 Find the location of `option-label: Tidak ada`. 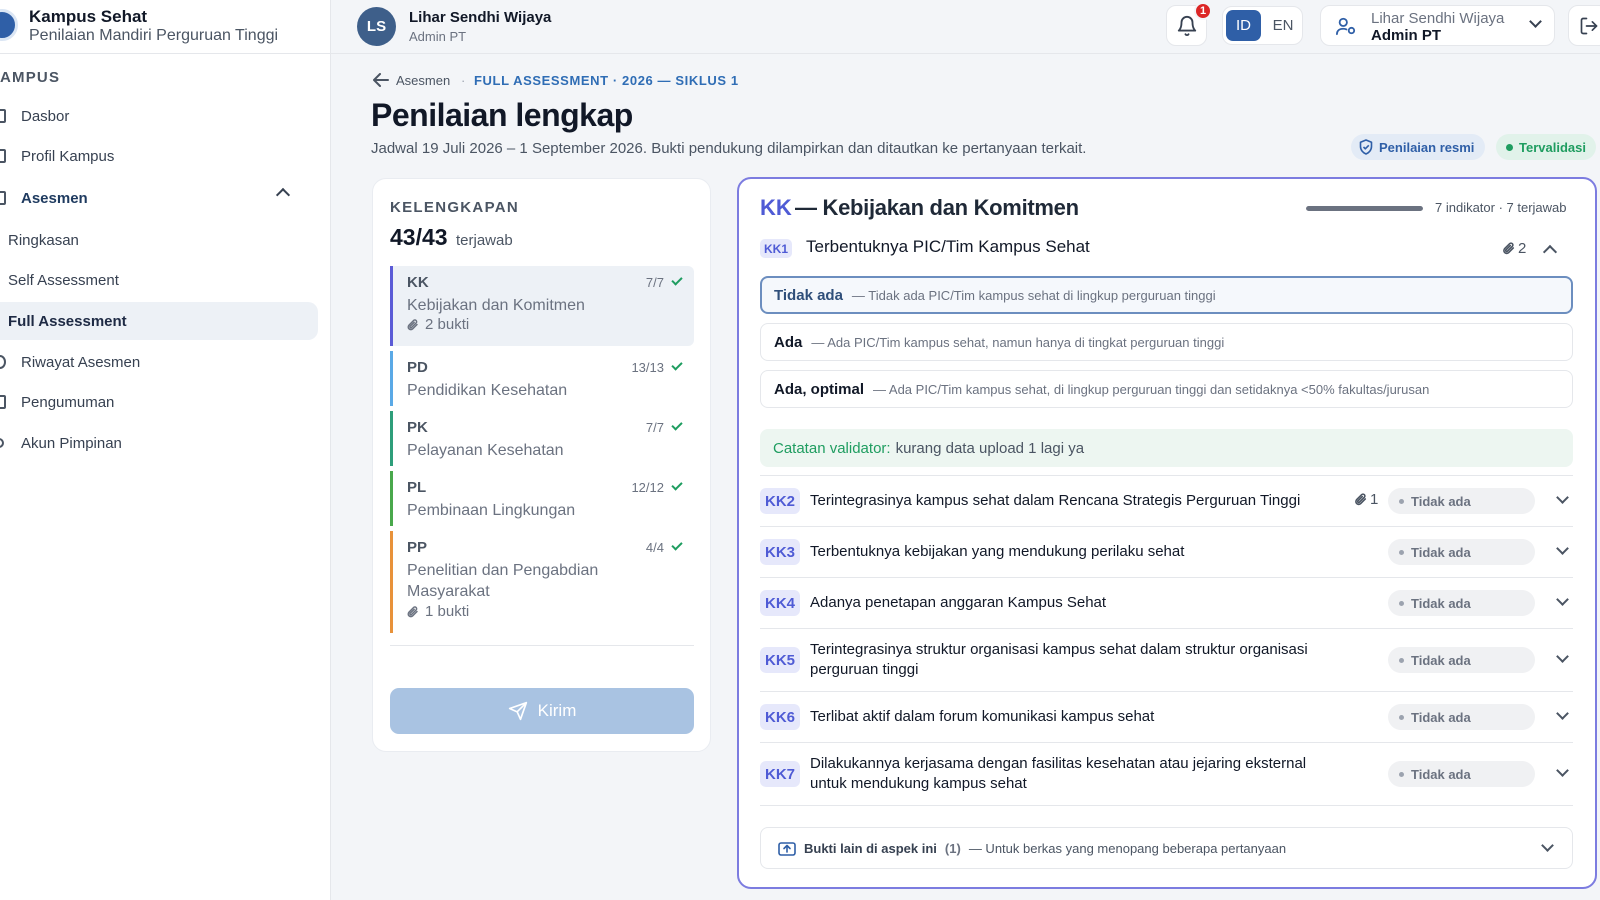

option-label: Tidak ada is located at coordinates (808, 295).